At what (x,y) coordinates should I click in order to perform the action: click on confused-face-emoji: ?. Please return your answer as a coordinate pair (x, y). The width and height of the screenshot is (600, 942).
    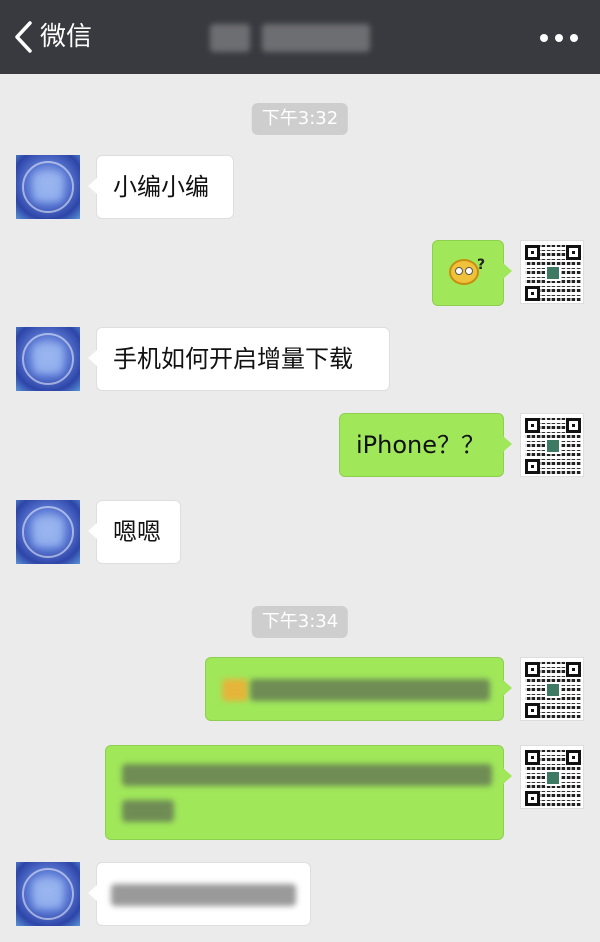
    Looking at the image, I should click on (467, 271).